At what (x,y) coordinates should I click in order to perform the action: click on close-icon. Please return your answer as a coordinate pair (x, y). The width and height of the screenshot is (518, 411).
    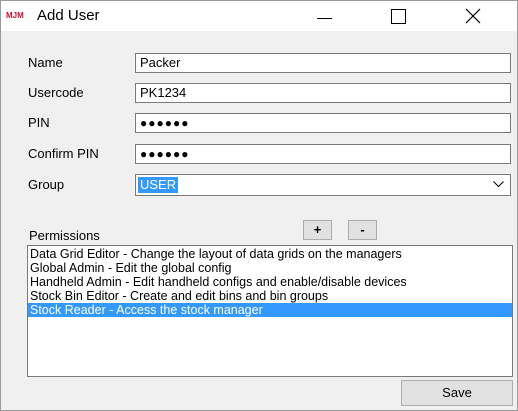
    Looking at the image, I should click on (473, 16).